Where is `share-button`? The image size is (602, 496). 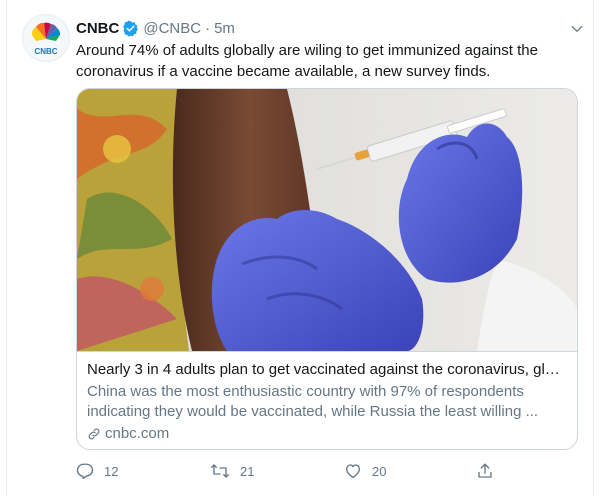 share-button is located at coordinates (490, 471).